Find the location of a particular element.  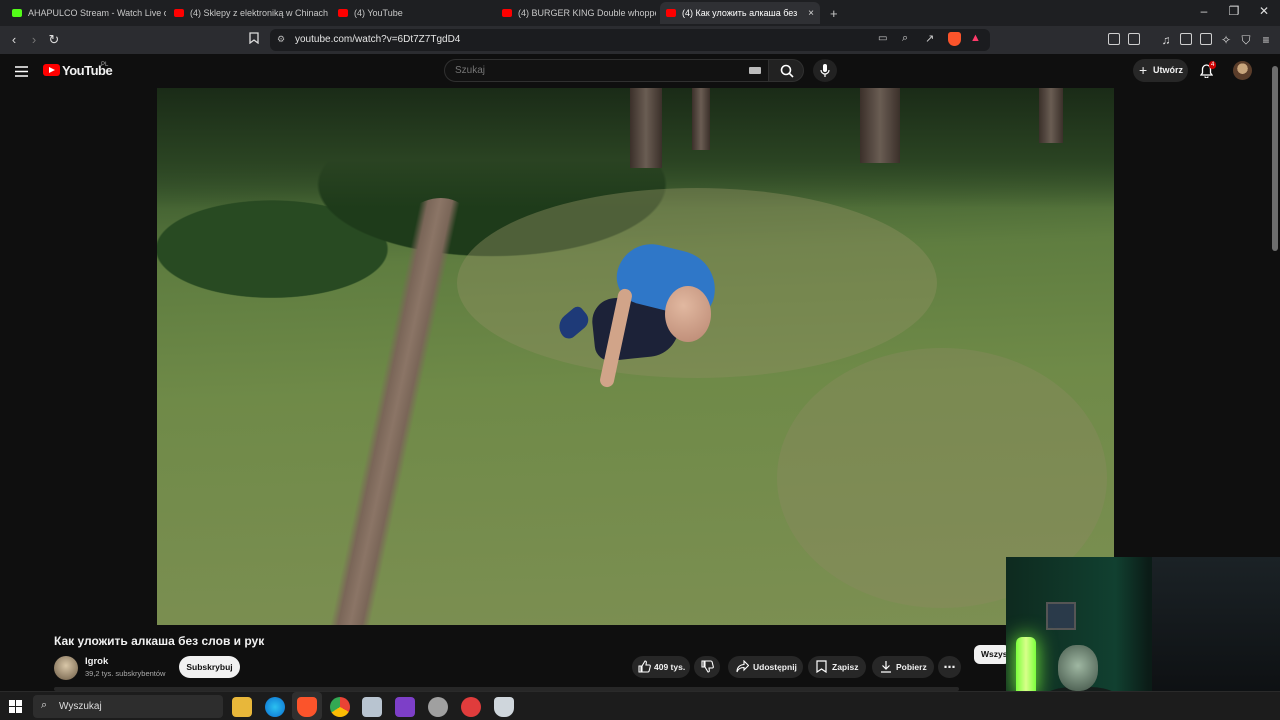

windows-taskbar: ⌕ Wyszukaj is located at coordinates (640, 705).